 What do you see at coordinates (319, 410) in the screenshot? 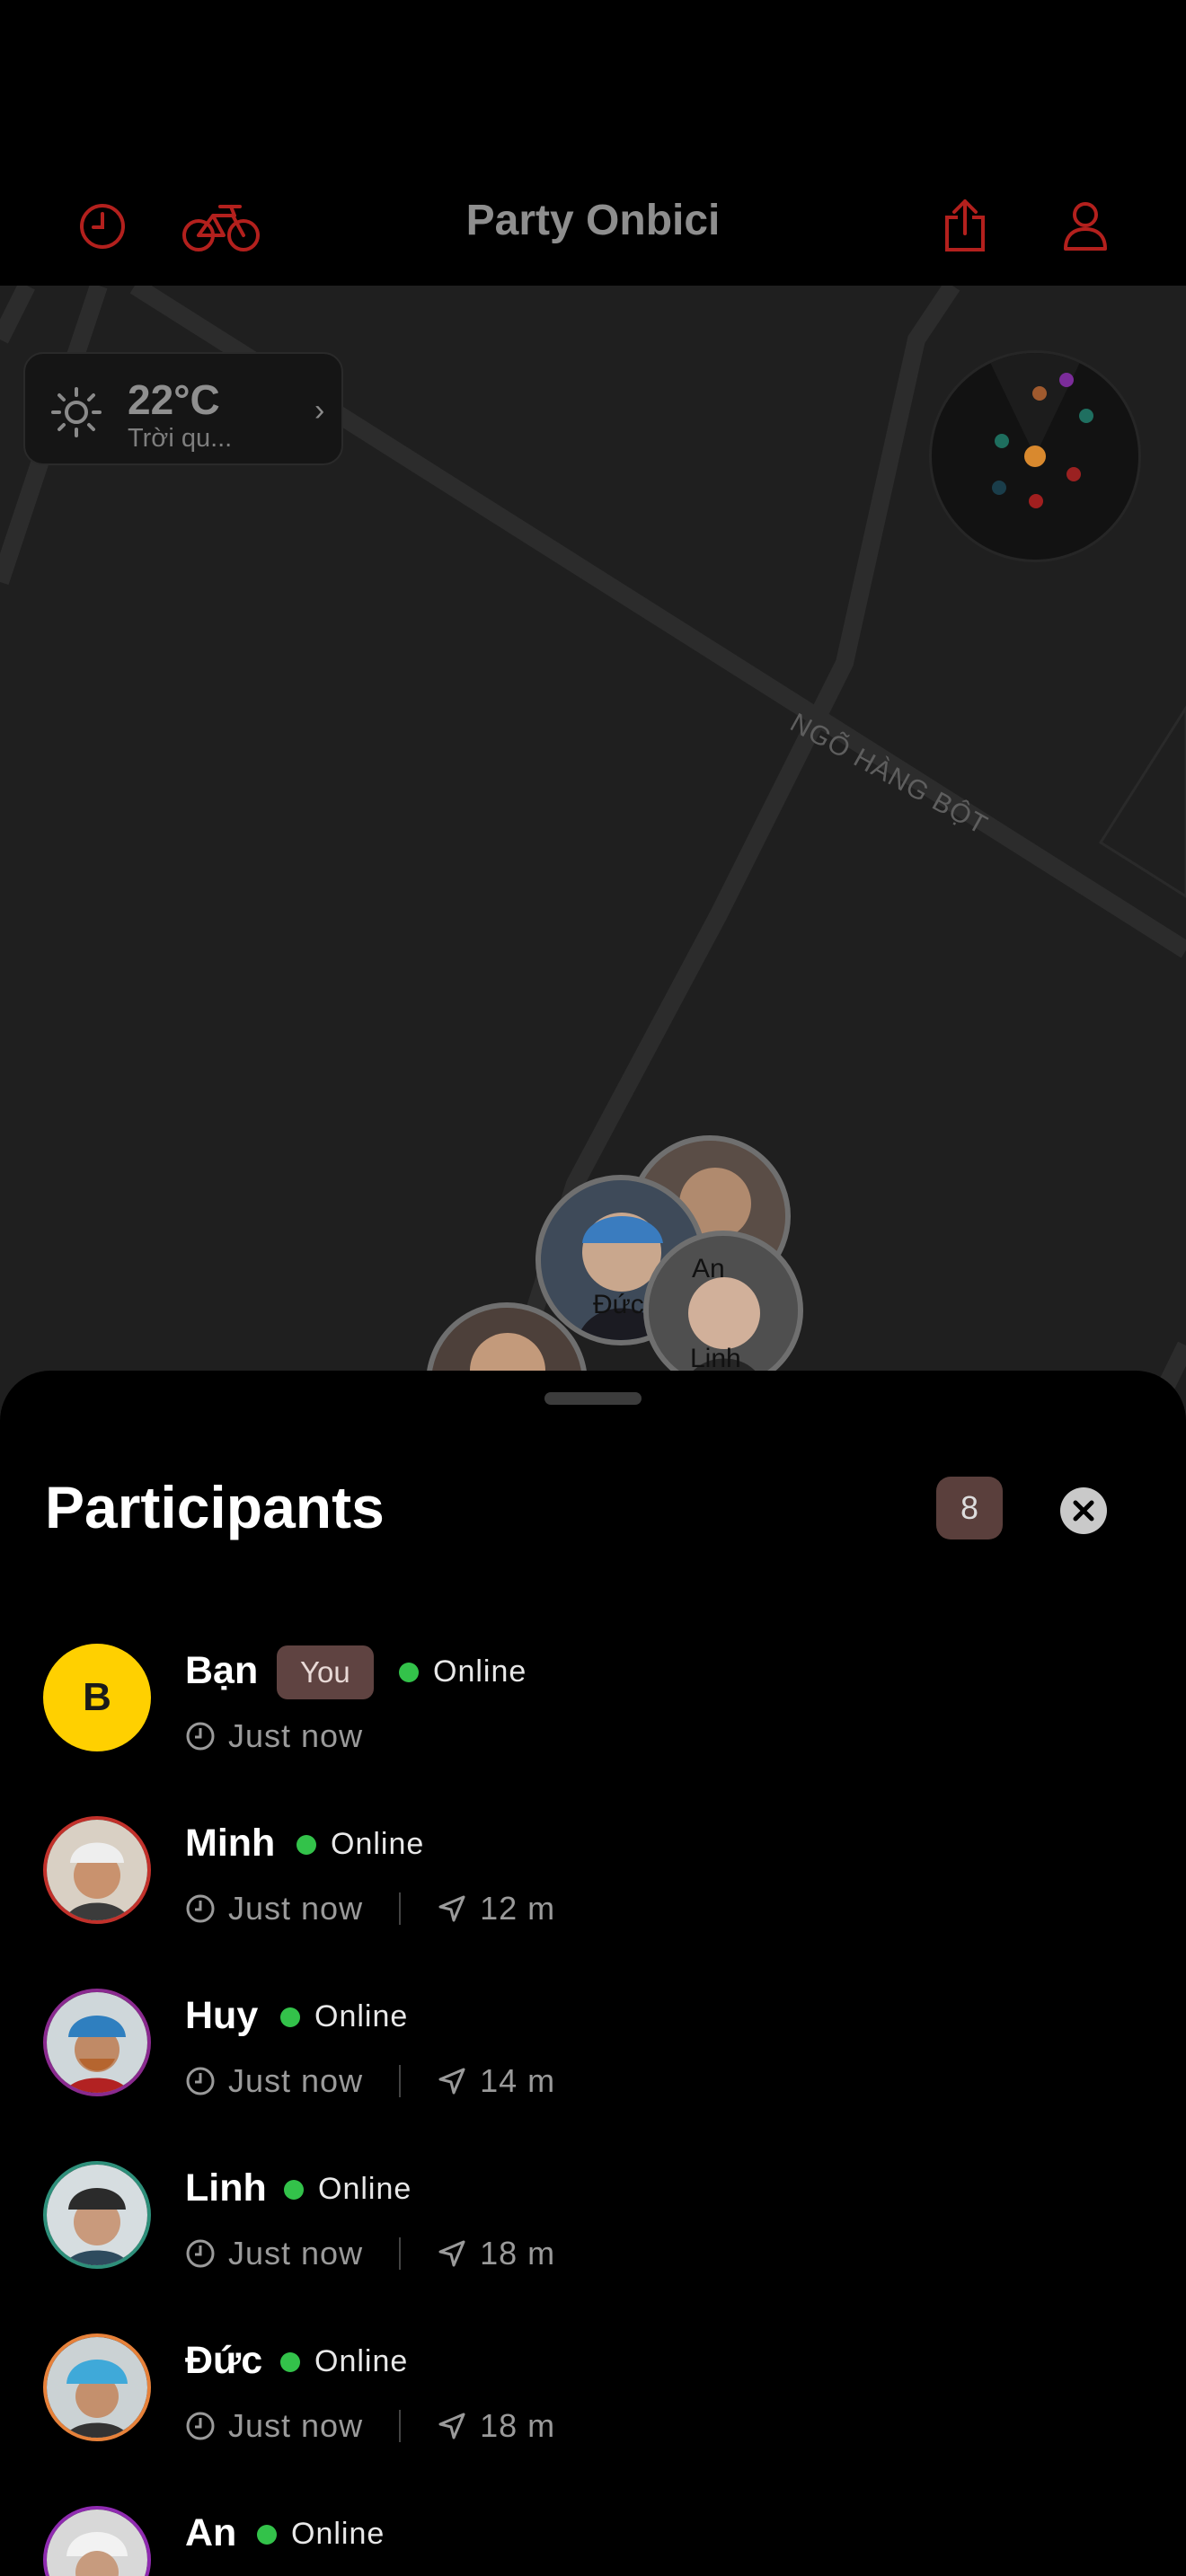
I see `chevron-right-icon: ›` at bounding box center [319, 410].